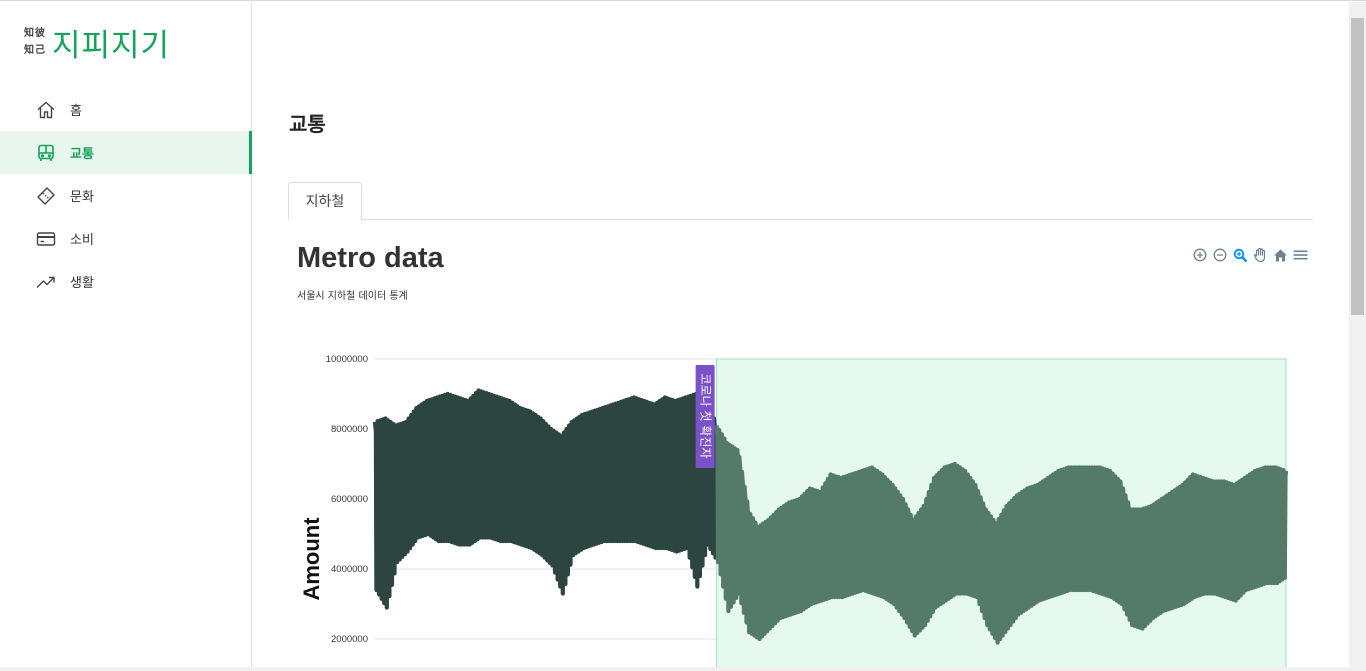 The height and width of the screenshot is (671, 1366). I want to click on y-tick-label: 10000000, so click(347, 359).